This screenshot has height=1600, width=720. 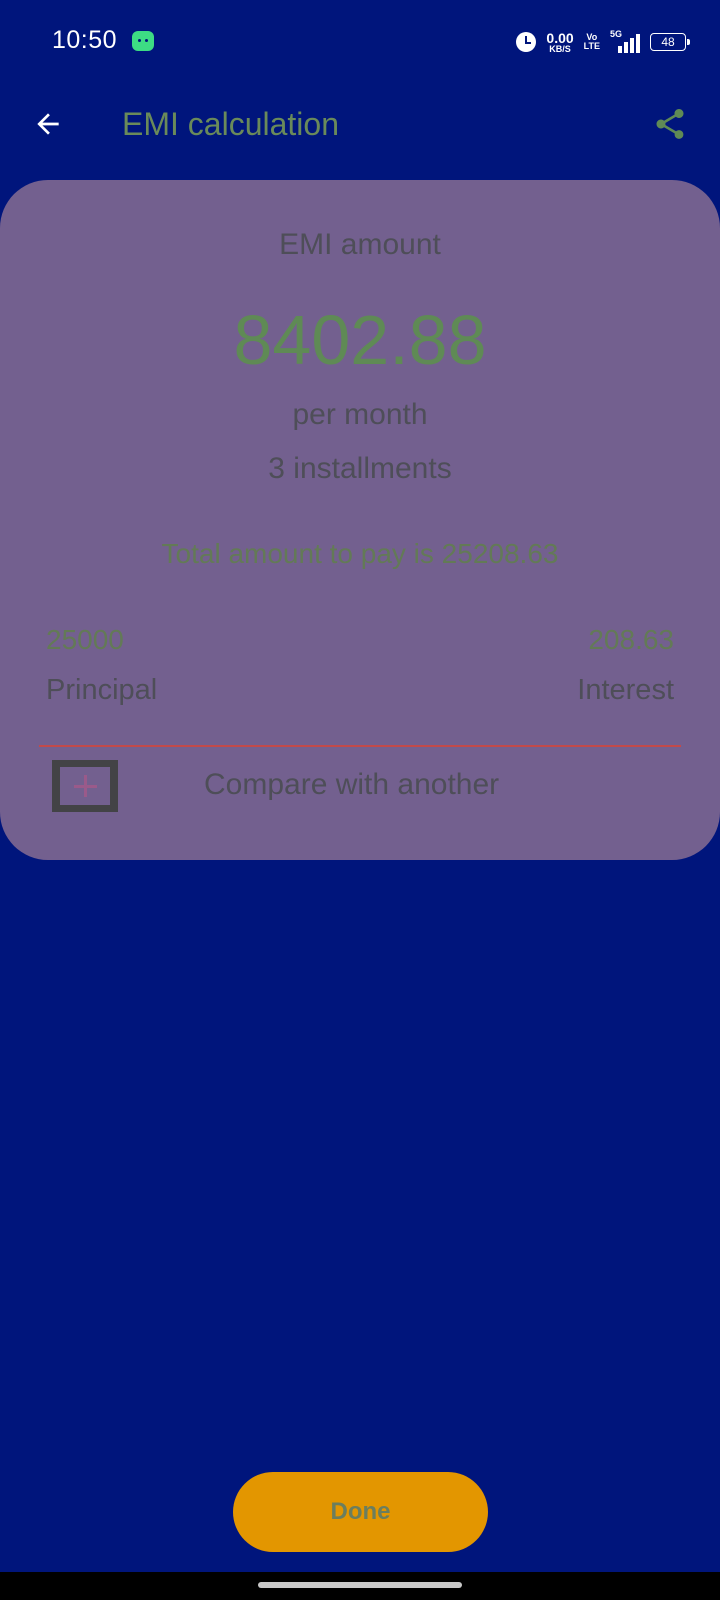 I want to click on status-icons: 0.00 KB/S Vo LTE 5G 48, so click(x=603, y=42).